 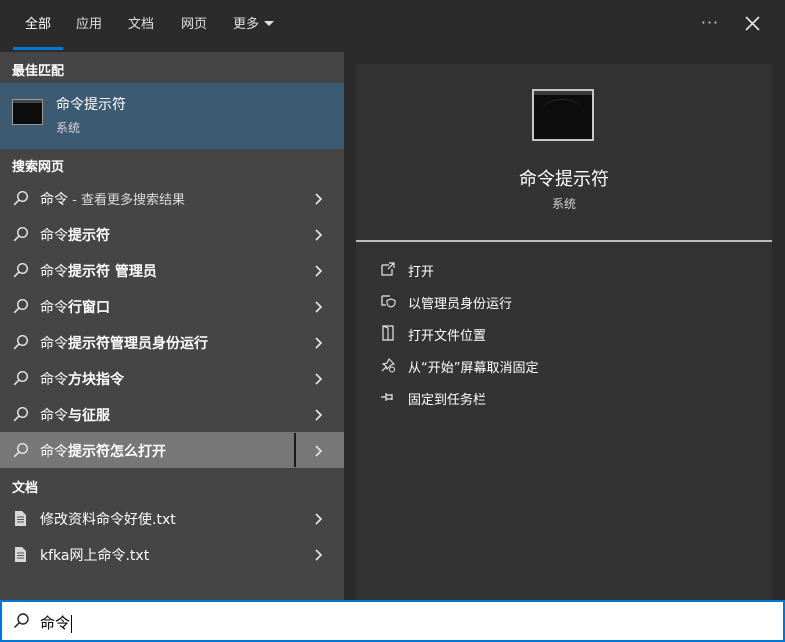 I want to click on search-input-value: 命令, so click(x=55, y=623).